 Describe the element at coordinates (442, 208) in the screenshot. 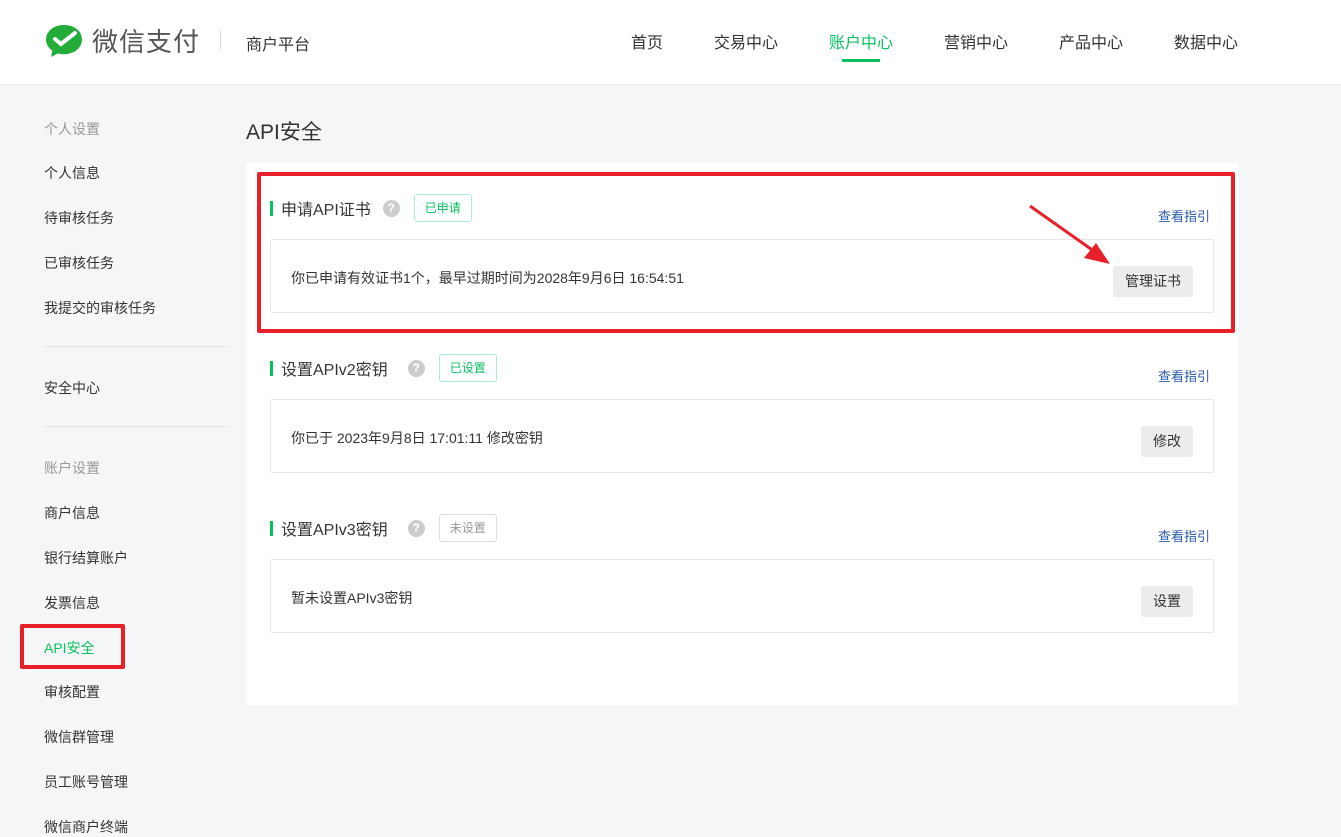

I see `status-badge: 已申请` at that location.